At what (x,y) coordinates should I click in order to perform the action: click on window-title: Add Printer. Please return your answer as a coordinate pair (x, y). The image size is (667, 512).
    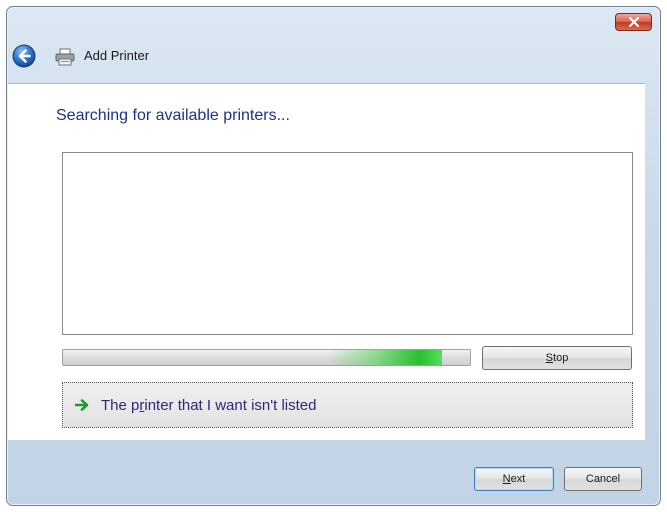
    Looking at the image, I should click on (117, 55).